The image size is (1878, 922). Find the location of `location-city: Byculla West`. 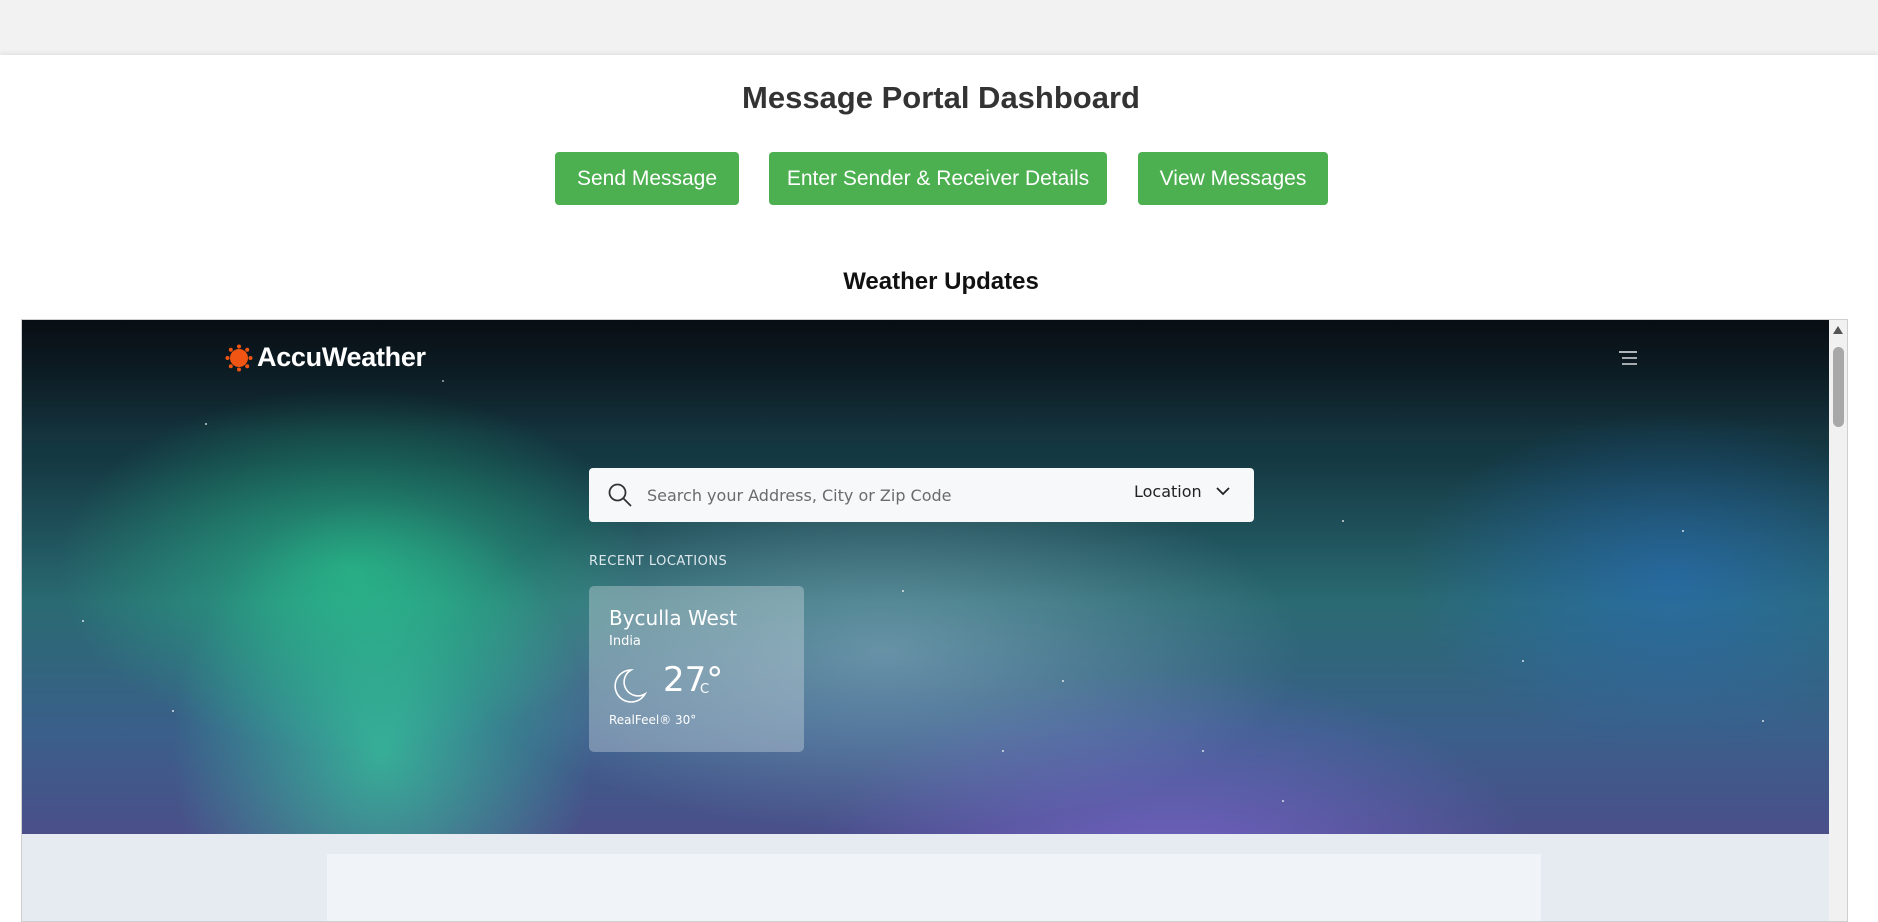

location-city: Byculla West is located at coordinates (673, 618).